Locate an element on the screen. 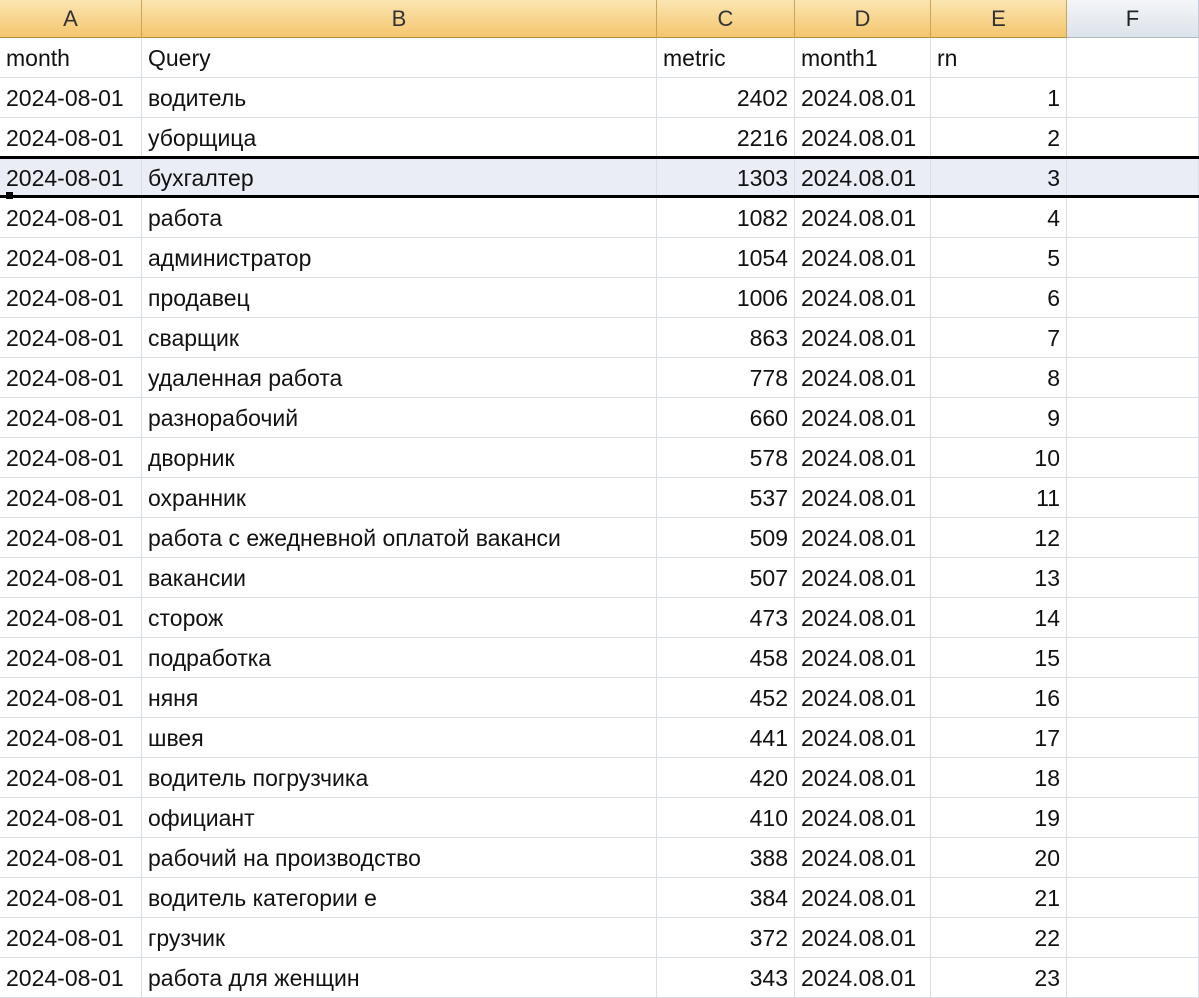  cell-metric: 388 is located at coordinates (726, 858).